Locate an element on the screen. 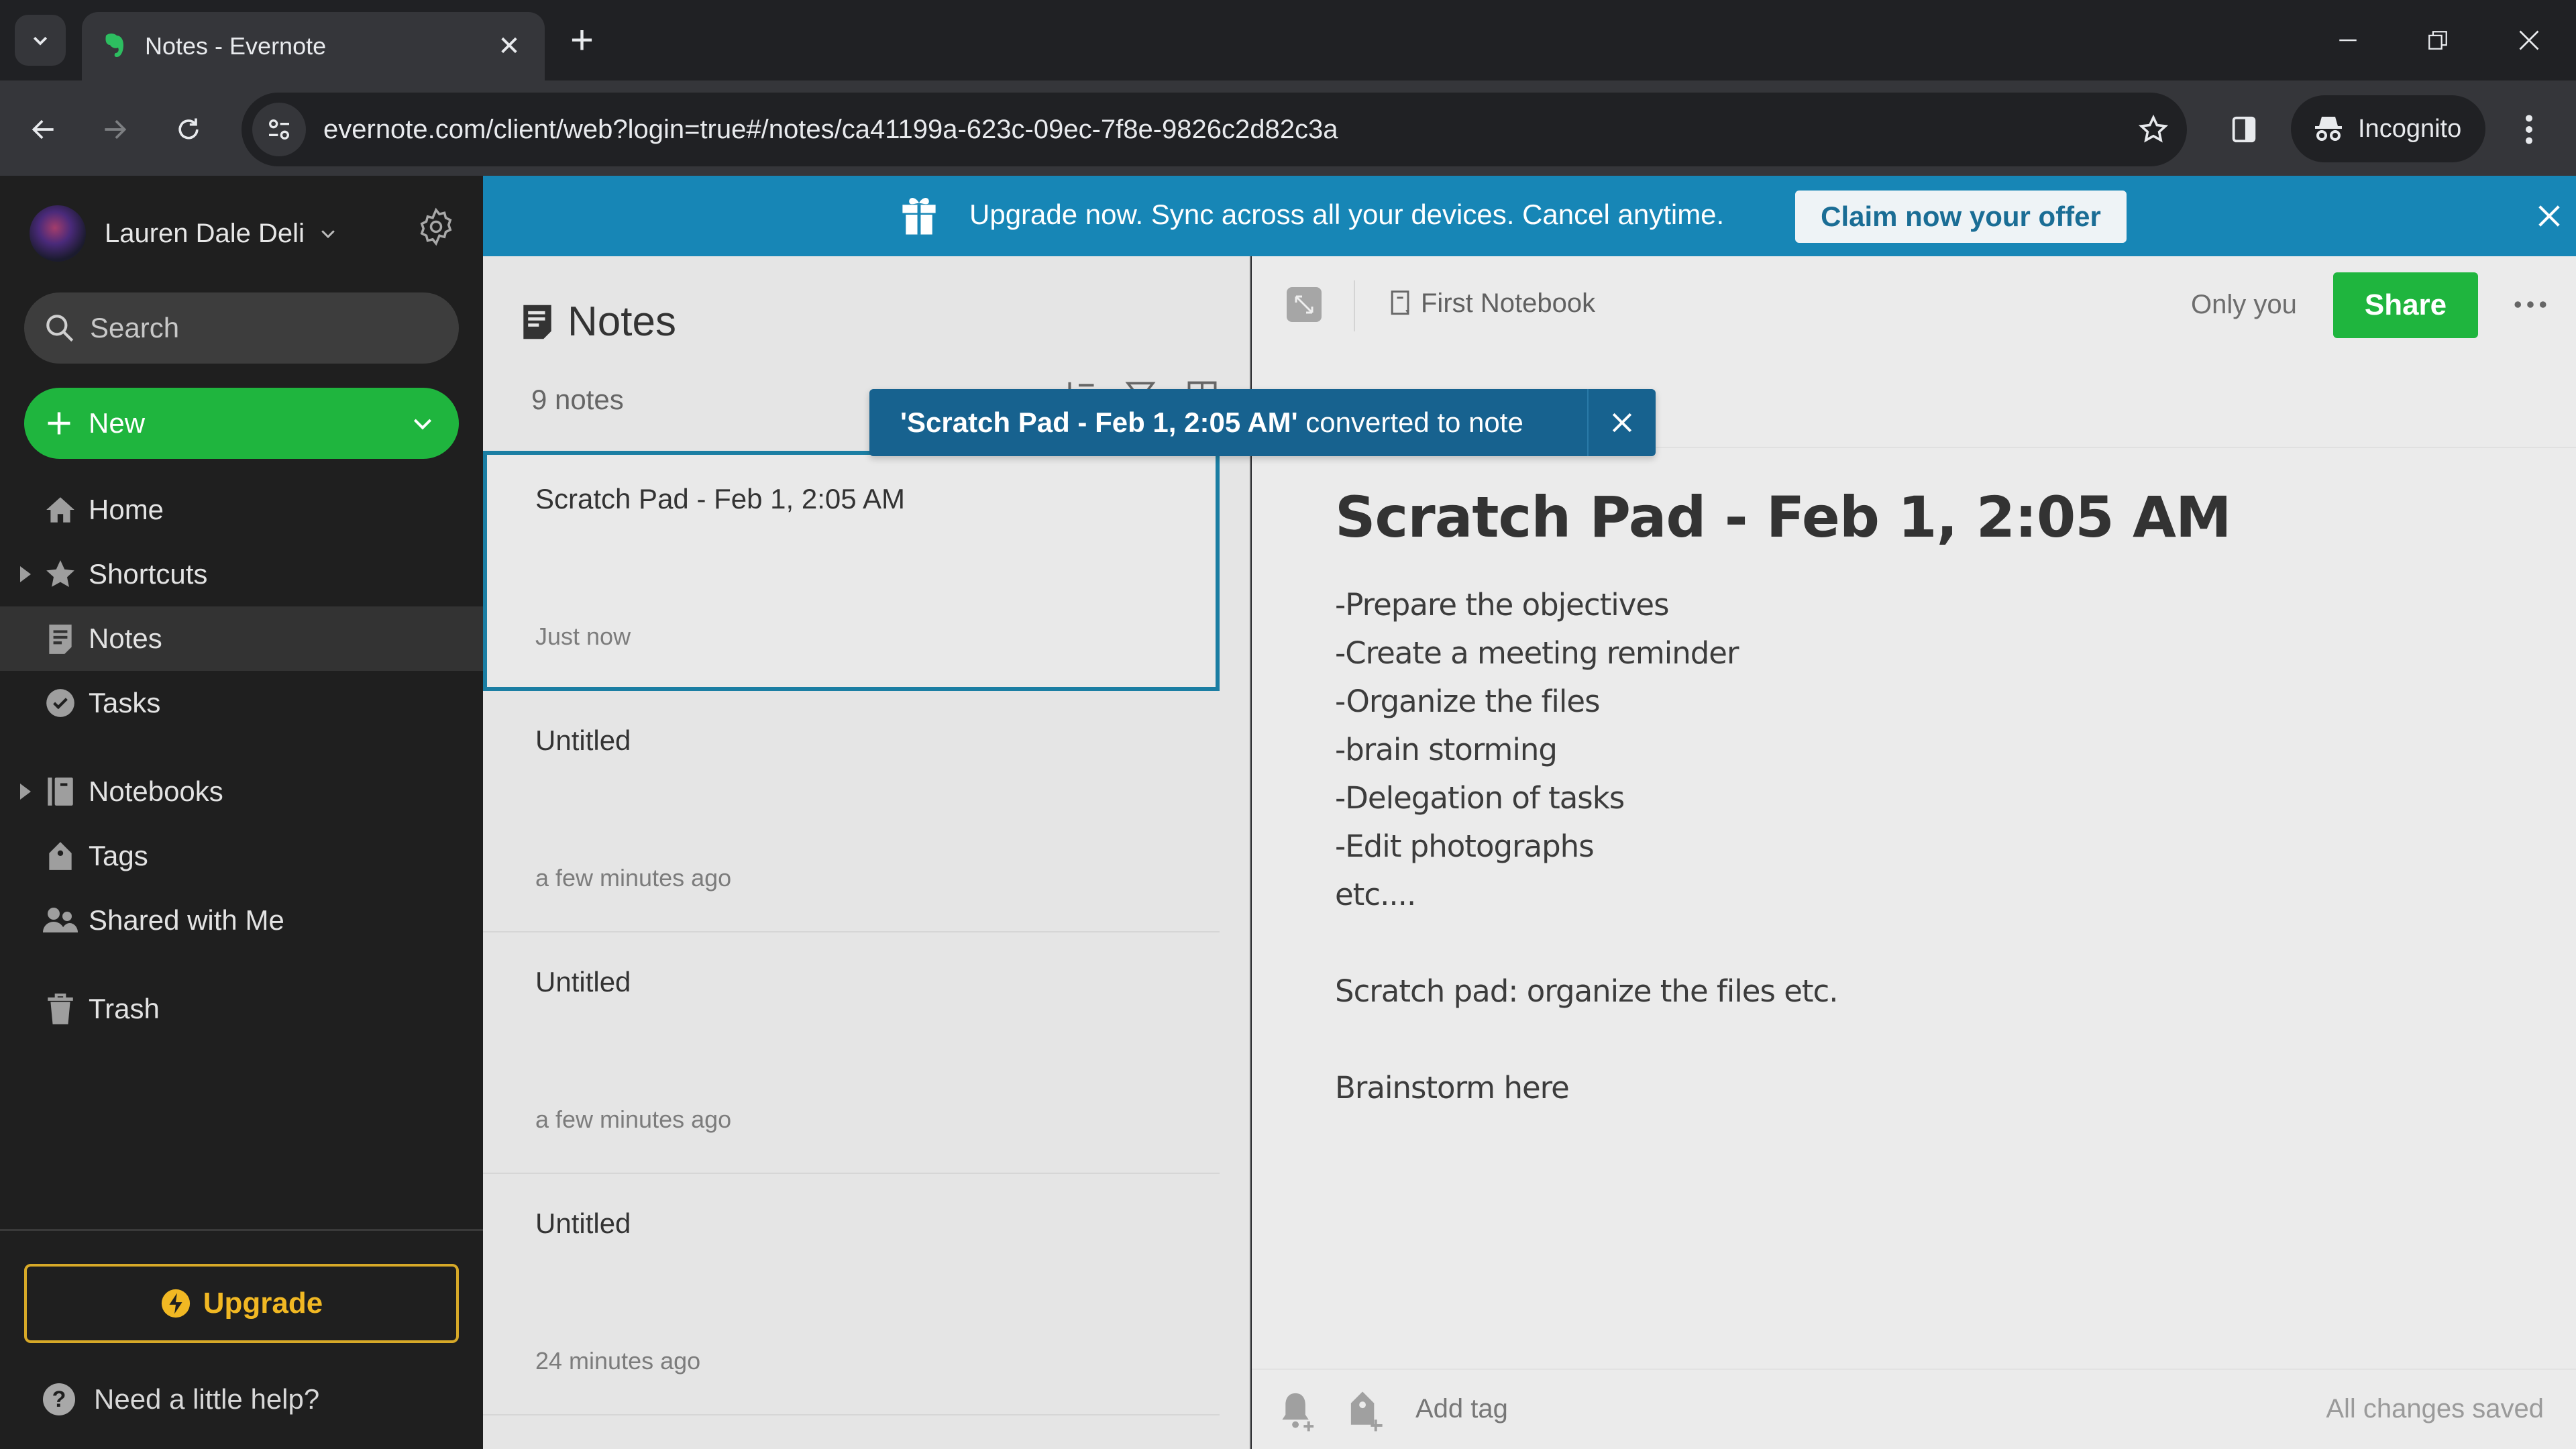 The height and width of the screenshot is (1449, 2576). note-line: Brainstorm here is located at coordinates (1905, 1088).